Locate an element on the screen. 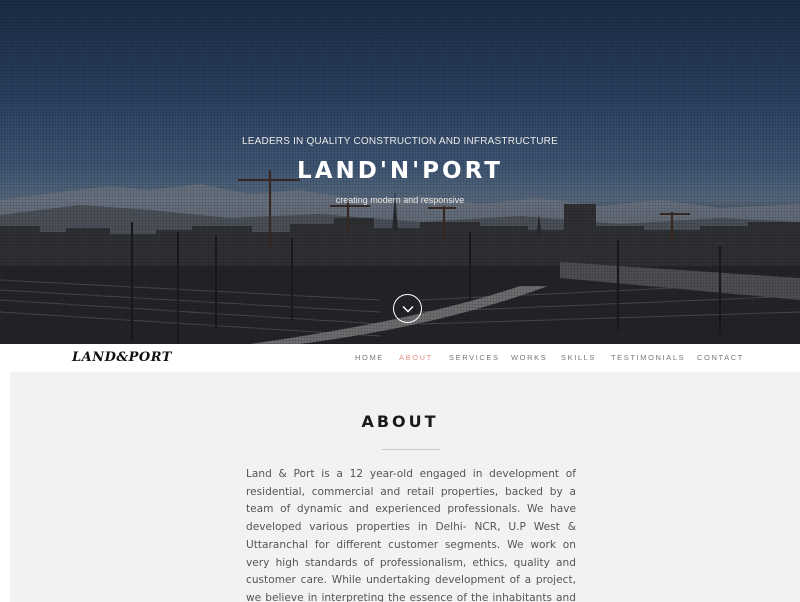  about-title: ABOUT is located at coordinates (400, 421).